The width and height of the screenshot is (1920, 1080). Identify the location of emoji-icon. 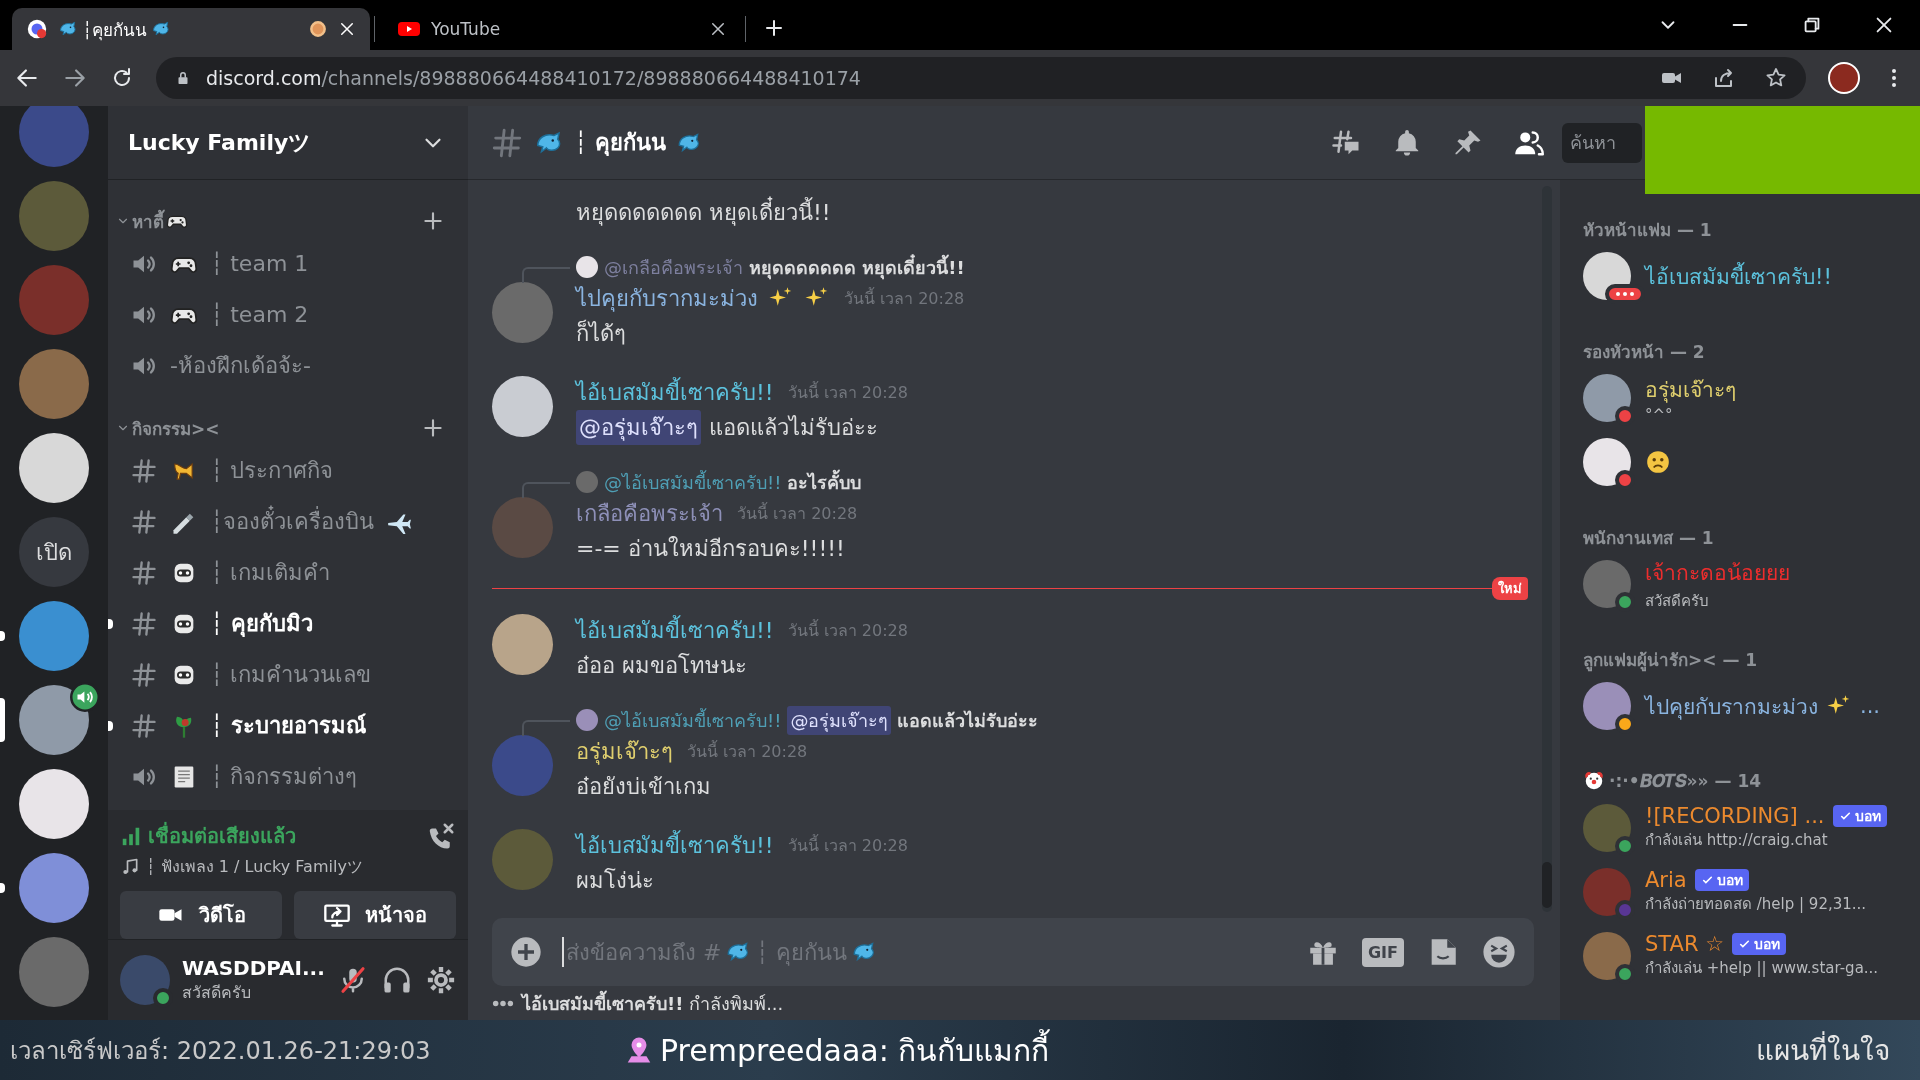
(1499, 952).